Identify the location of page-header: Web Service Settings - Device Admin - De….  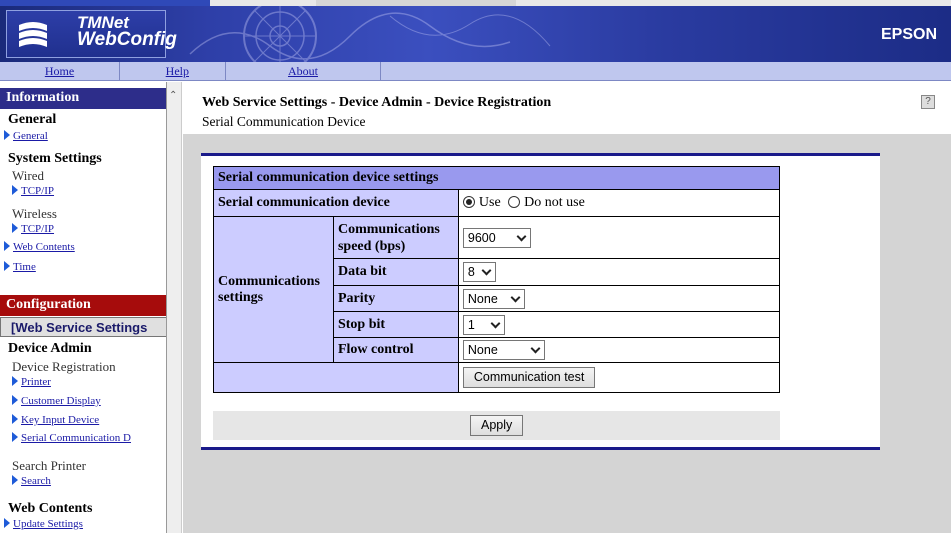
(567, 108).